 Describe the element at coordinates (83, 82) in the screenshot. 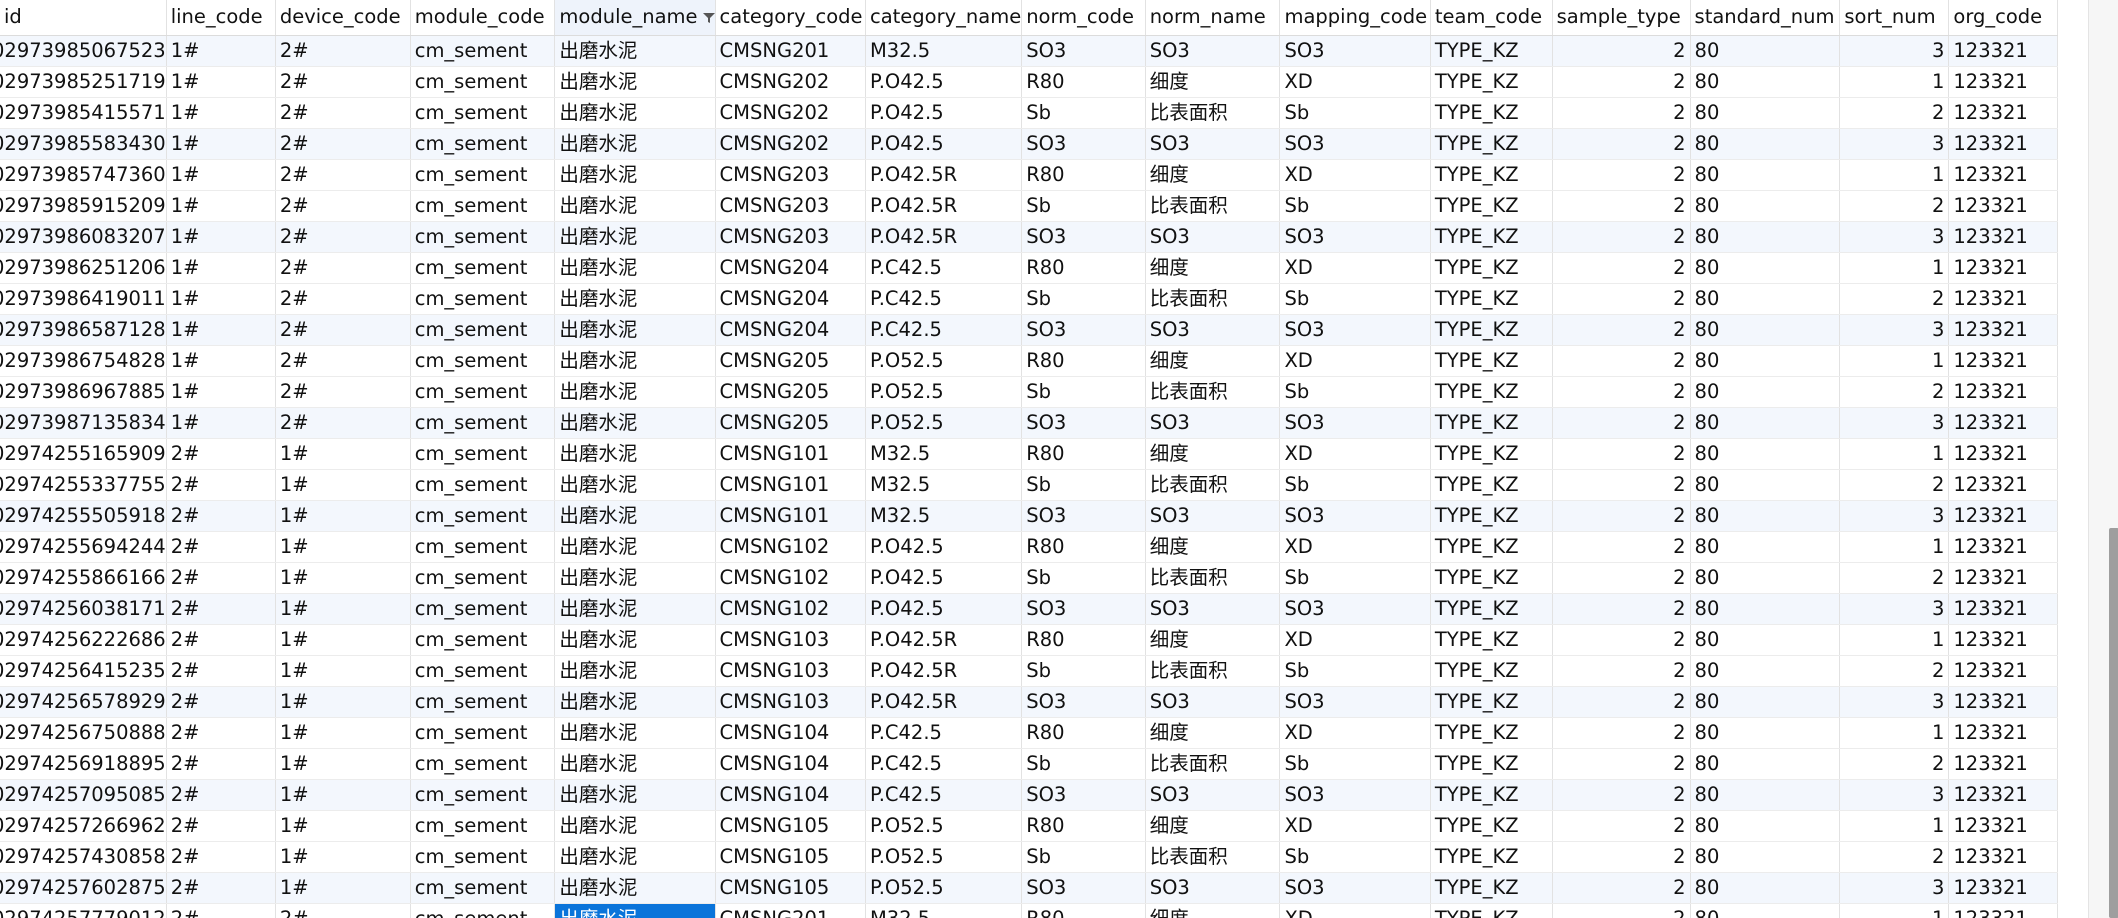

I see `cell-id: 02973985251719` at that location.